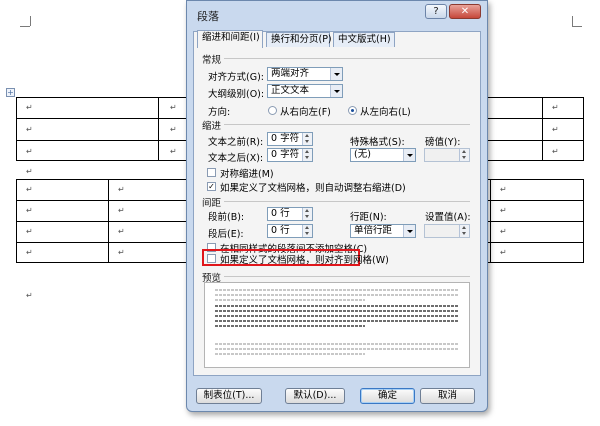 Image resolution: width=600 pixels, height=426 pixels. Describe the element at coordinates (443, 142) in the screenshot. I see `measure-label: 磅值(Y):` at that location.